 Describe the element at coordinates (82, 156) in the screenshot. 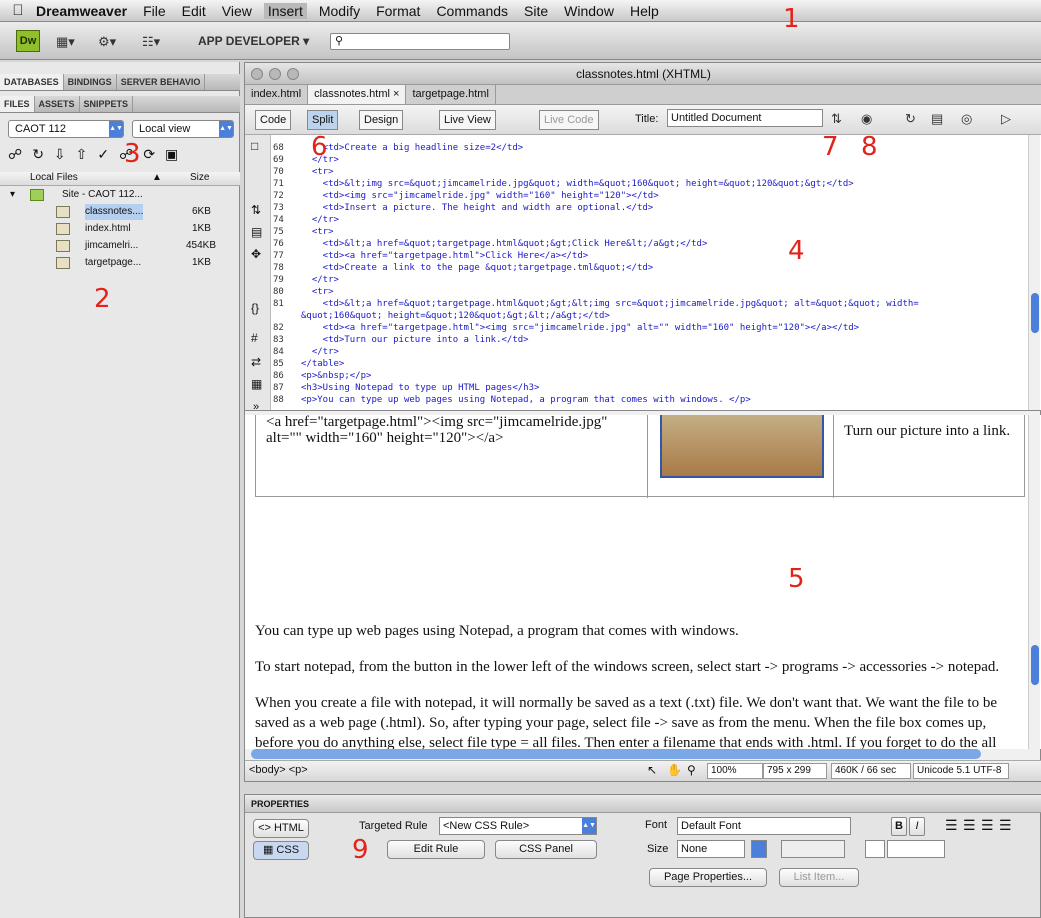

I see `put-files-icon: ⇧` at that location.